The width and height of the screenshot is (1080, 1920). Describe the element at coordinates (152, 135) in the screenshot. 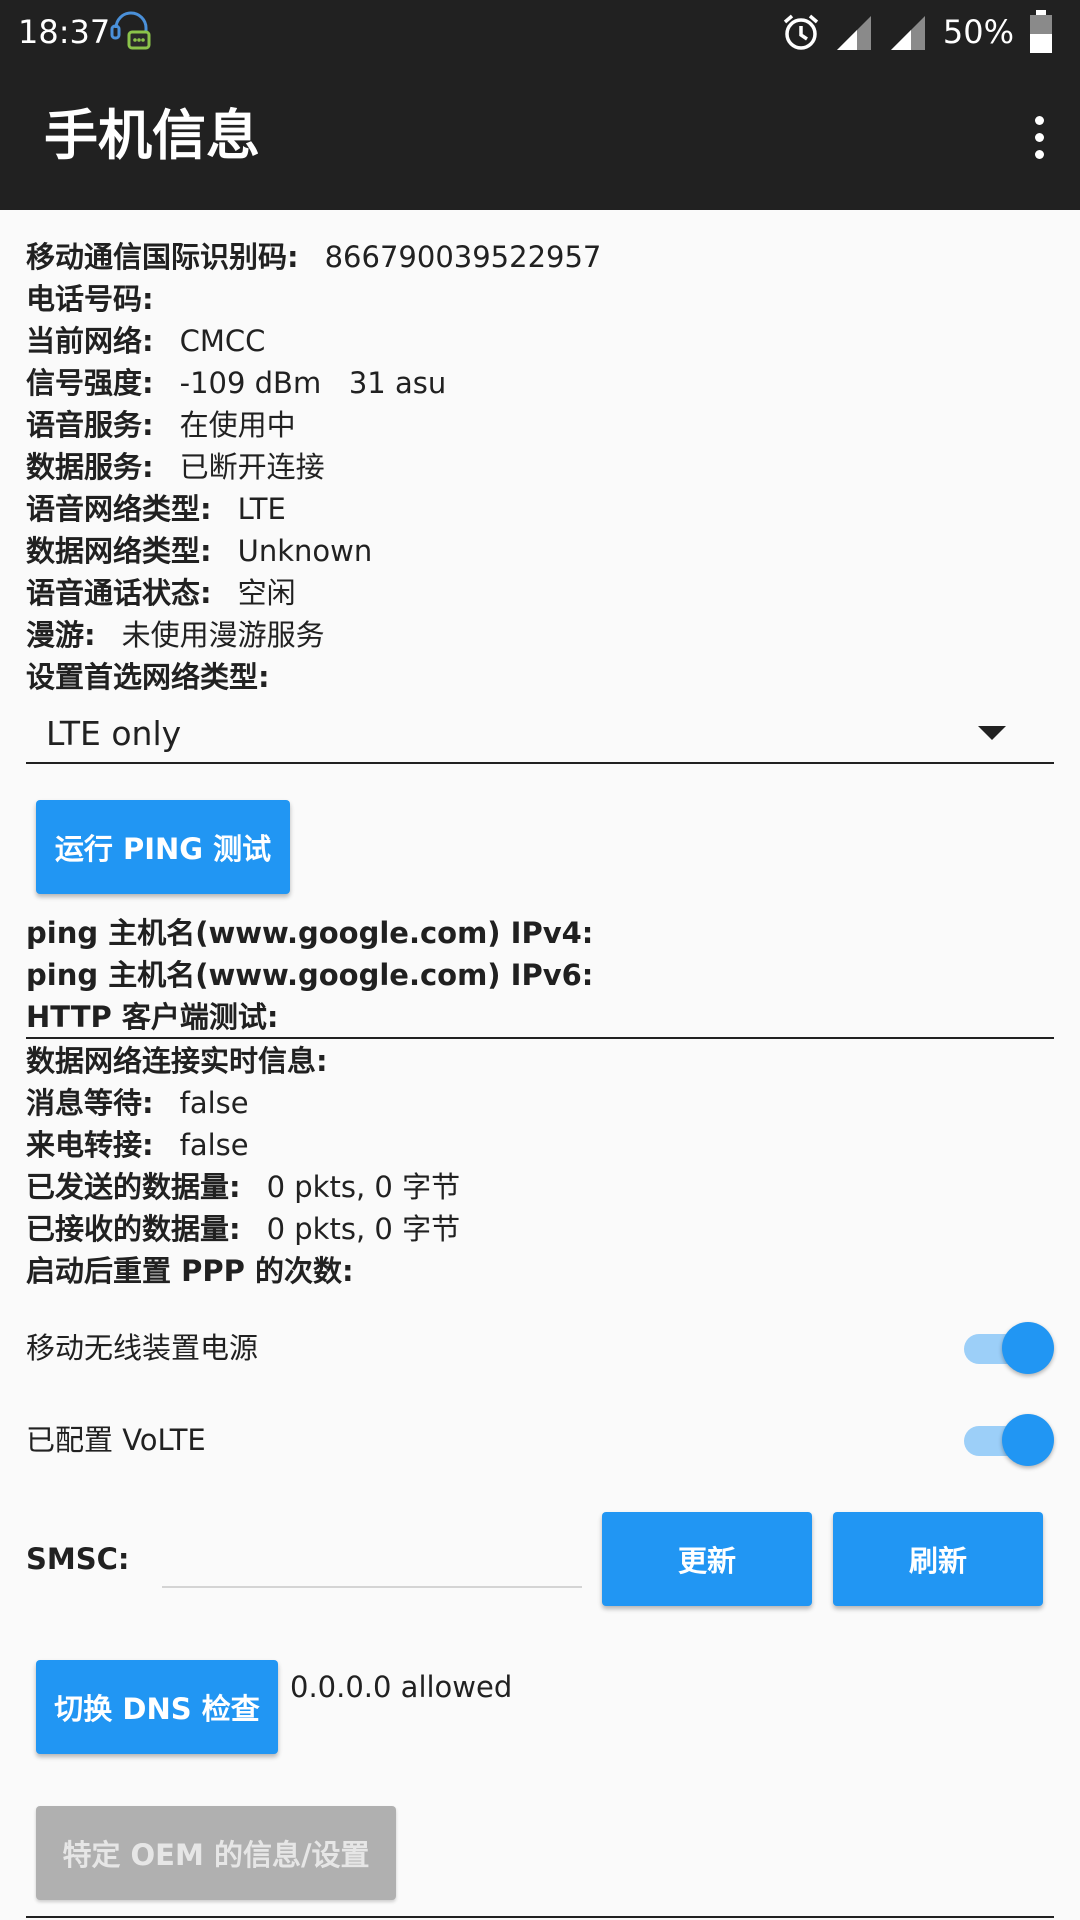

I see `page-title: 手机信息` at that location.